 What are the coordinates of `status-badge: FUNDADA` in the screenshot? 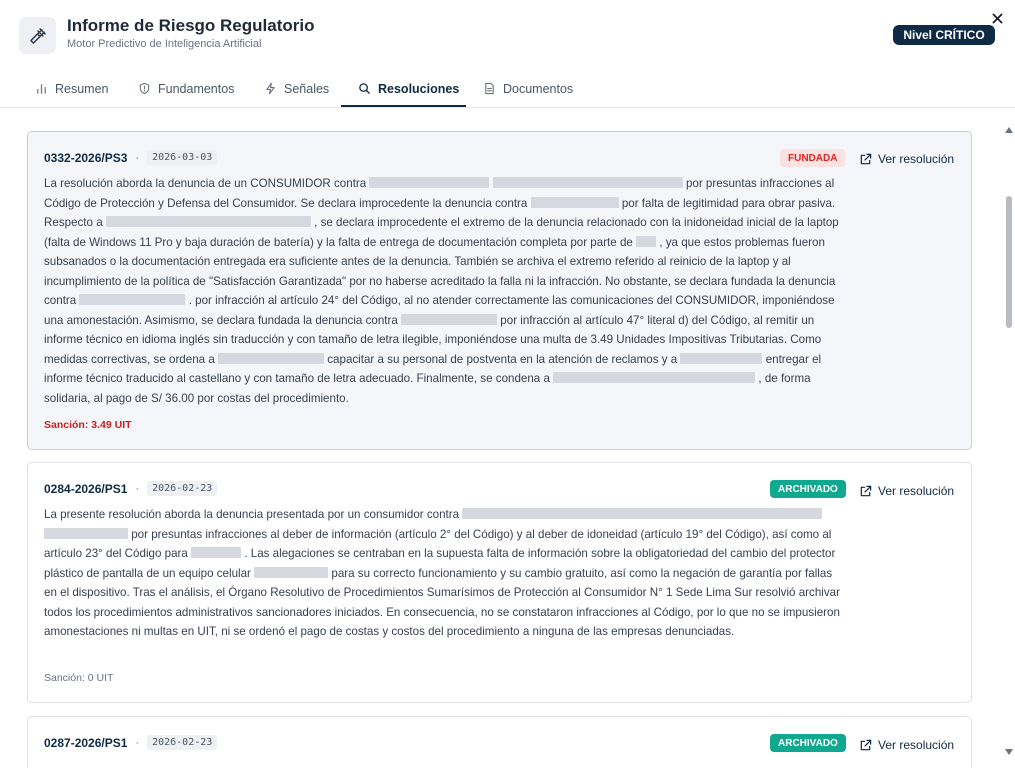 It's located at (813, 158).